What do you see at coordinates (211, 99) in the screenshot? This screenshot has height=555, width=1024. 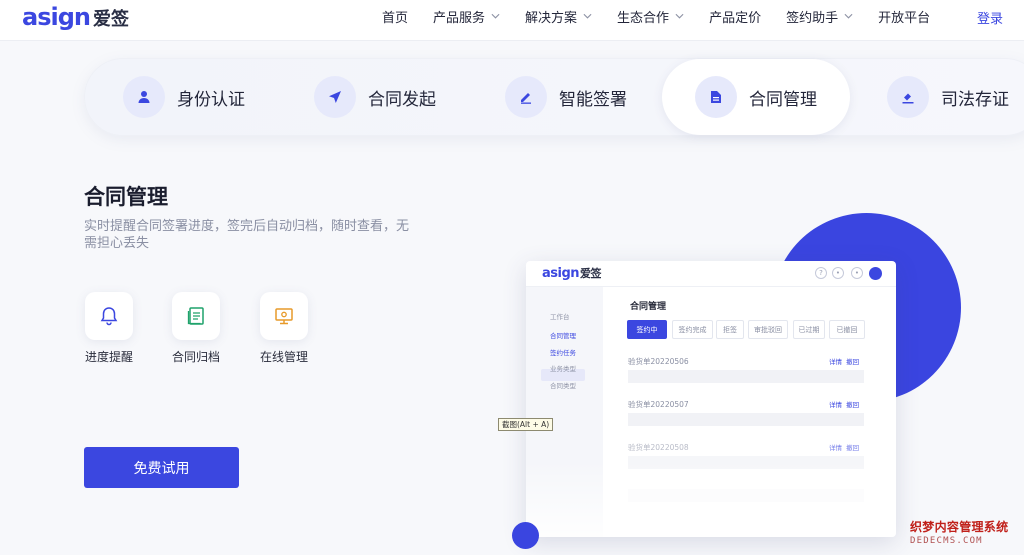 I see `tab-label: 身份认证` at bounding box center [211, 99].